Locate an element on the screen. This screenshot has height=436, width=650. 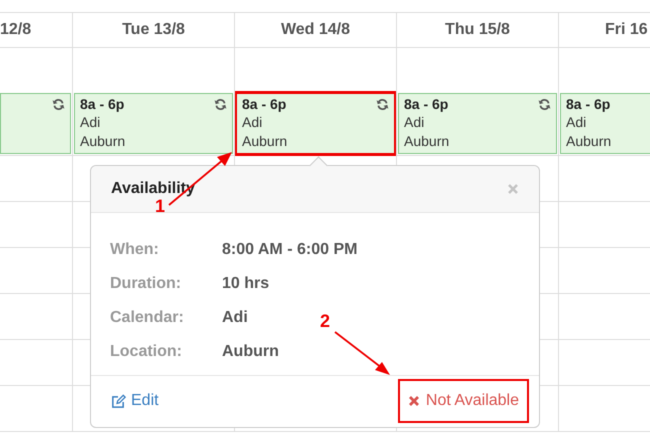
annotation-arrow is located at coordinates (362, 353).